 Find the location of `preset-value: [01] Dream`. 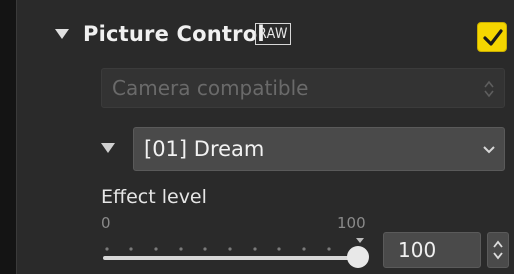

preset-value: [01] Dream is located at coordinates (204, 149).